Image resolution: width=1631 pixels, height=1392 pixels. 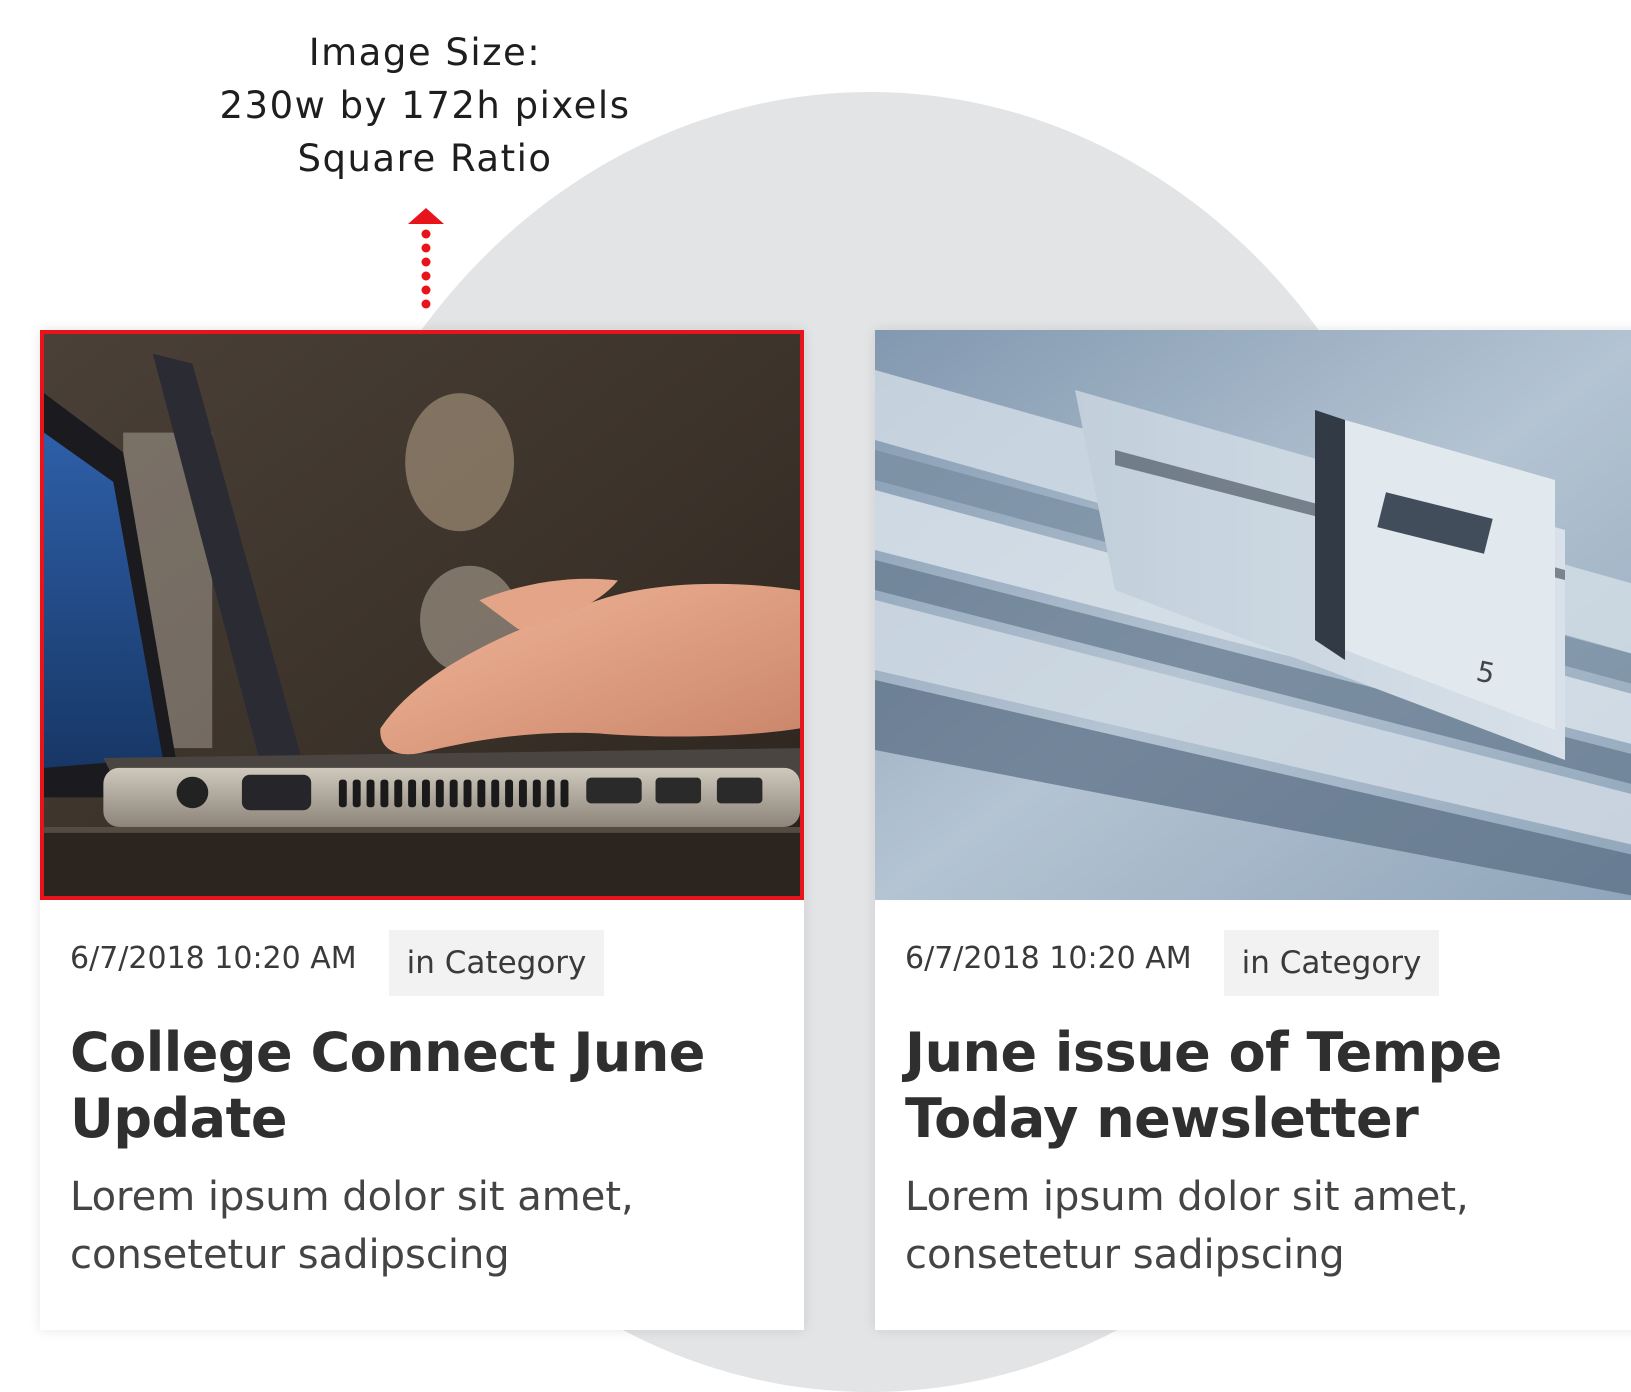 What do you see at coordinates (1268, 1086) in the screenshot?
I see `card-title: June issue of Tempe Today newsletter` at bounding box center [1268, 1086].